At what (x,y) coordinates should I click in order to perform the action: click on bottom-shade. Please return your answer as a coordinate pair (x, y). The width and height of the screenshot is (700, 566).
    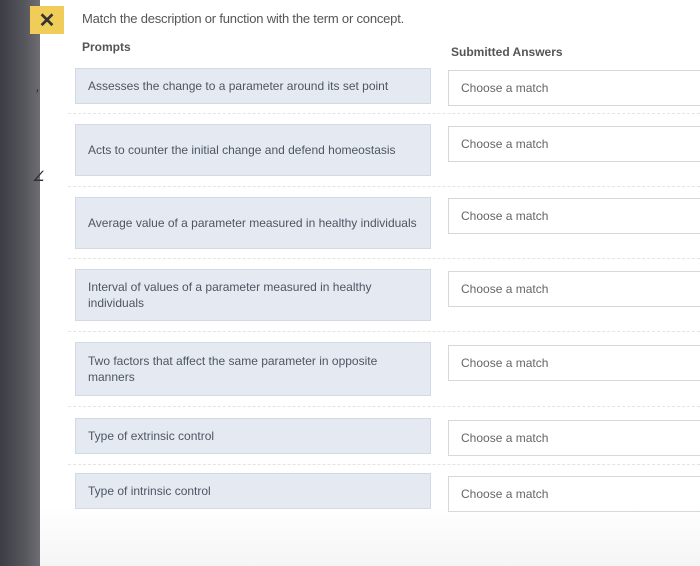
    Looking at the image, I should click on (370, 536).